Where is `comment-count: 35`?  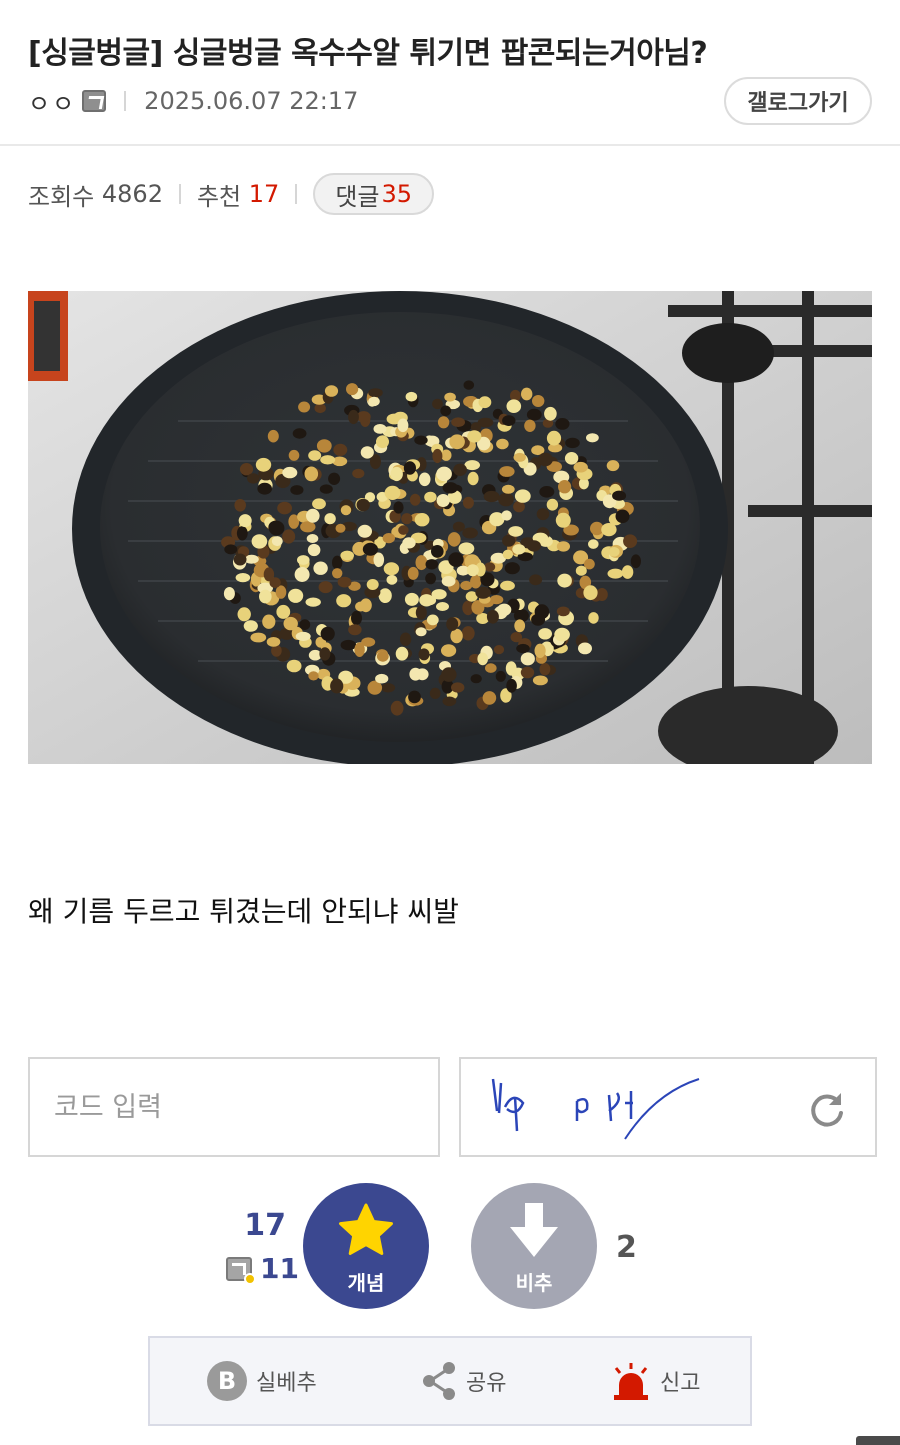 comment-count: 35 is located at coordinates (397, 194).